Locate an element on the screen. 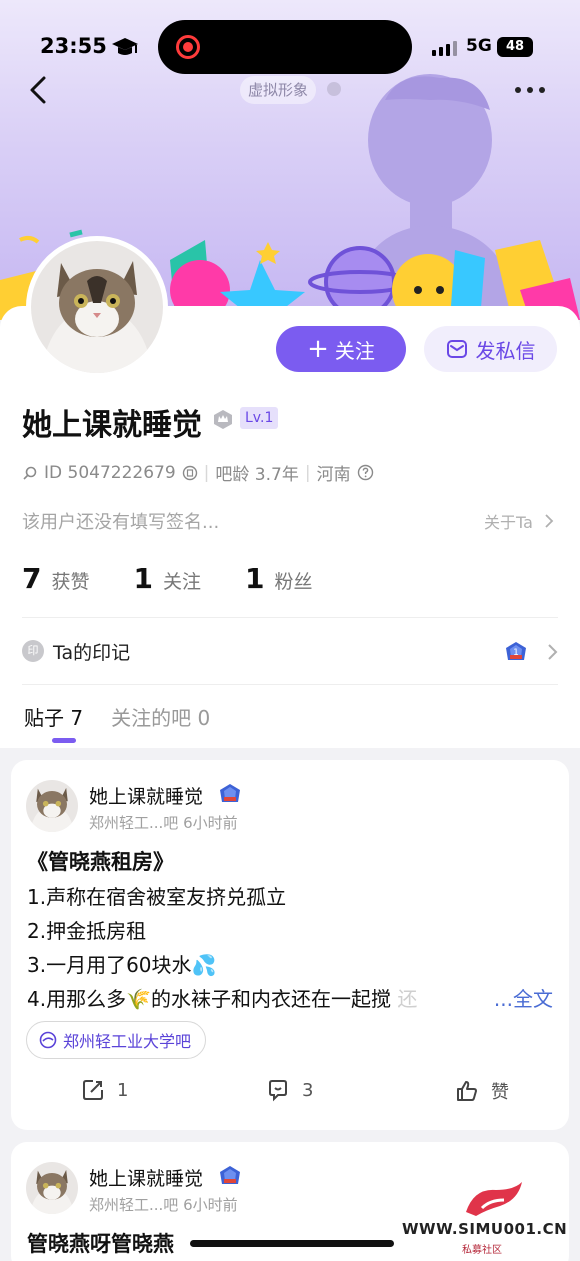  signal-icon is located at coordinates (444, 48).